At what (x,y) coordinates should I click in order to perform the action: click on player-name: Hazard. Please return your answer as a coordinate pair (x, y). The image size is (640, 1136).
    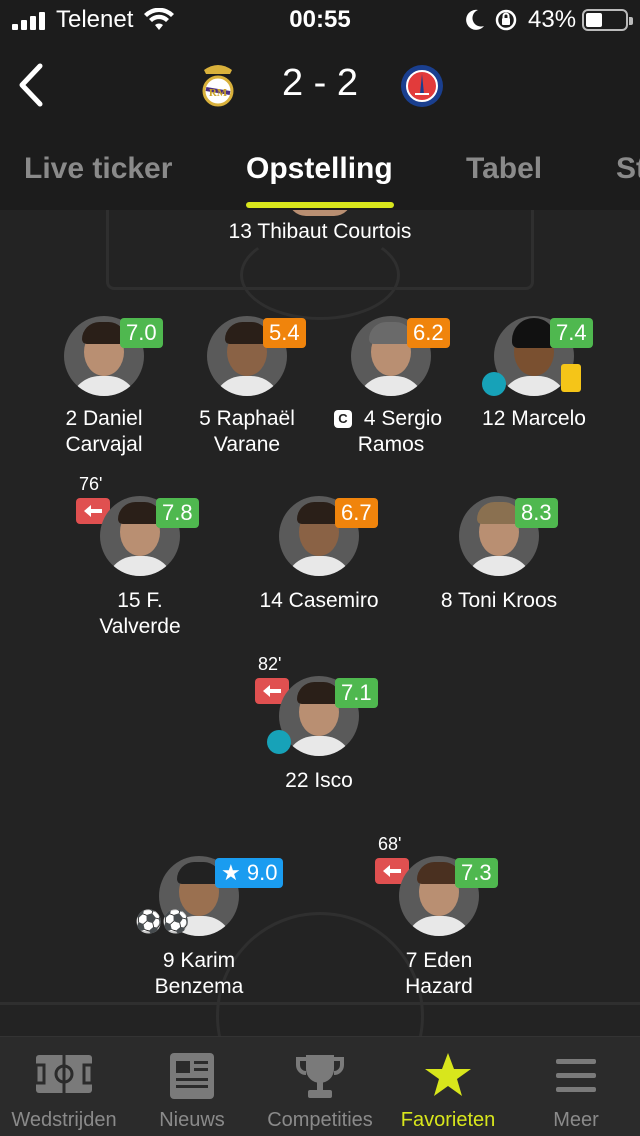
    Looking at the image, I should click on (439, 986).